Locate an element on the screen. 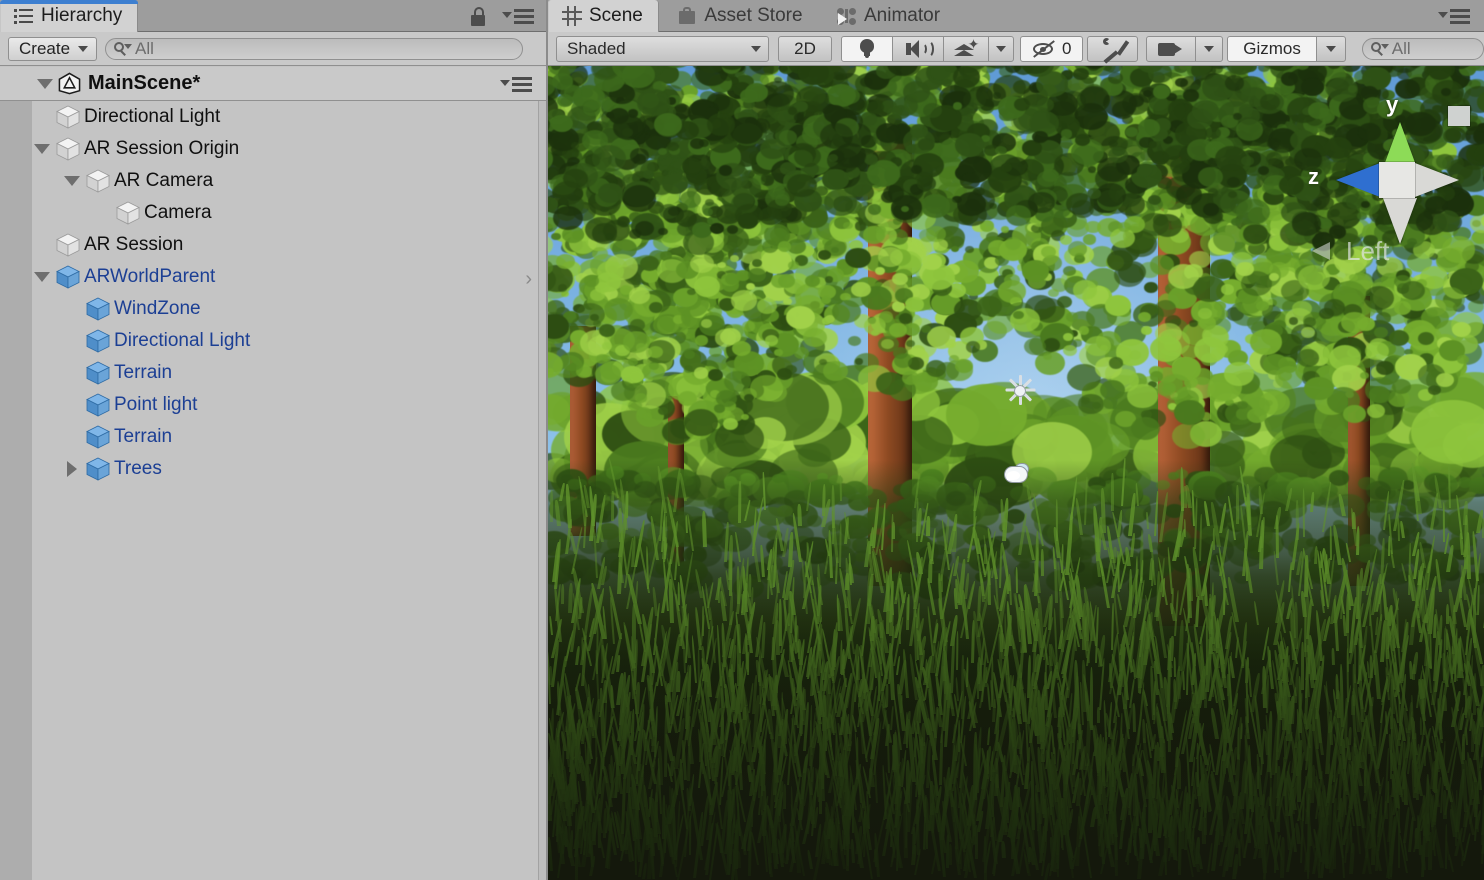 This screenshot has width=1484, height=880. scene-camera-dropdown is located at coordinates (1209, 48).